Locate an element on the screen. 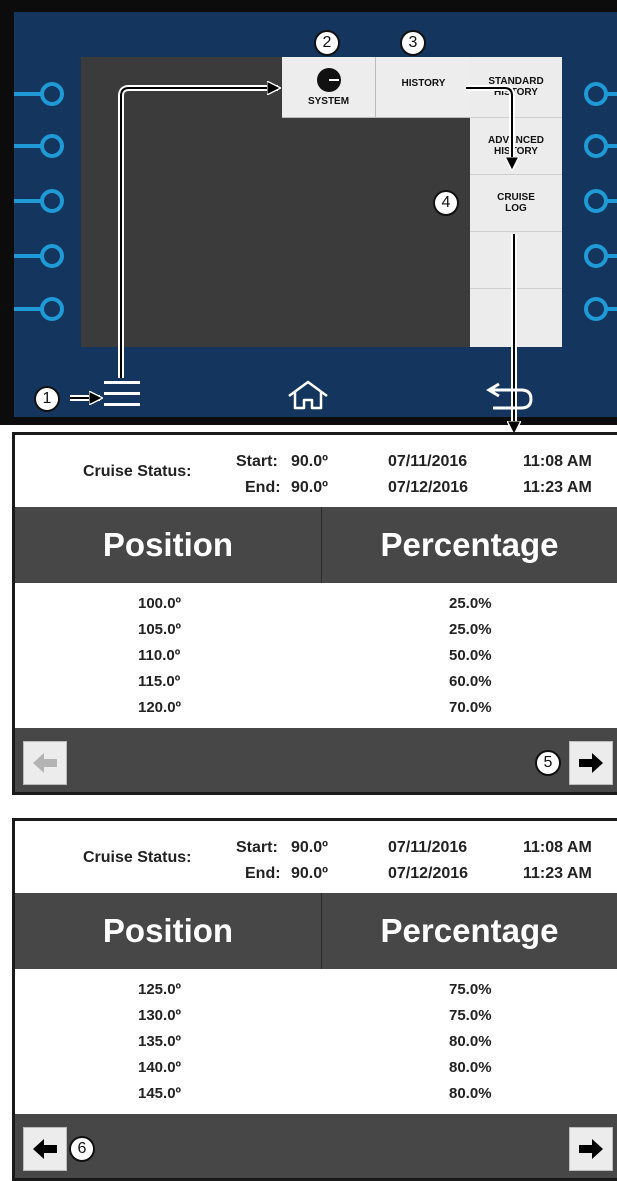 The image size is (617, 1181). position-cell: 145.0º is located at coordinates (160, 1093).